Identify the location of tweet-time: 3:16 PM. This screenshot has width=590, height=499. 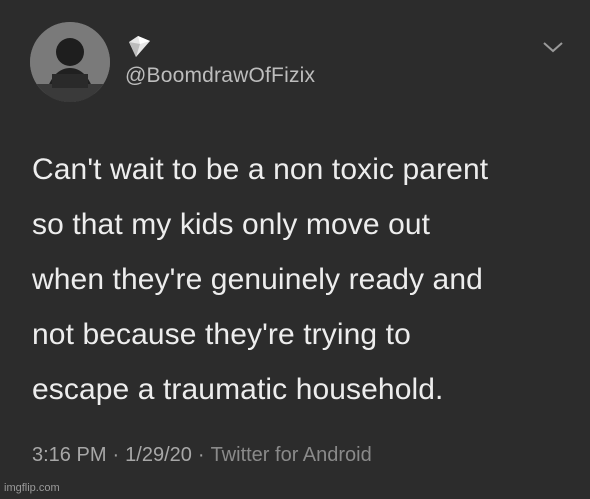
(69, 455).